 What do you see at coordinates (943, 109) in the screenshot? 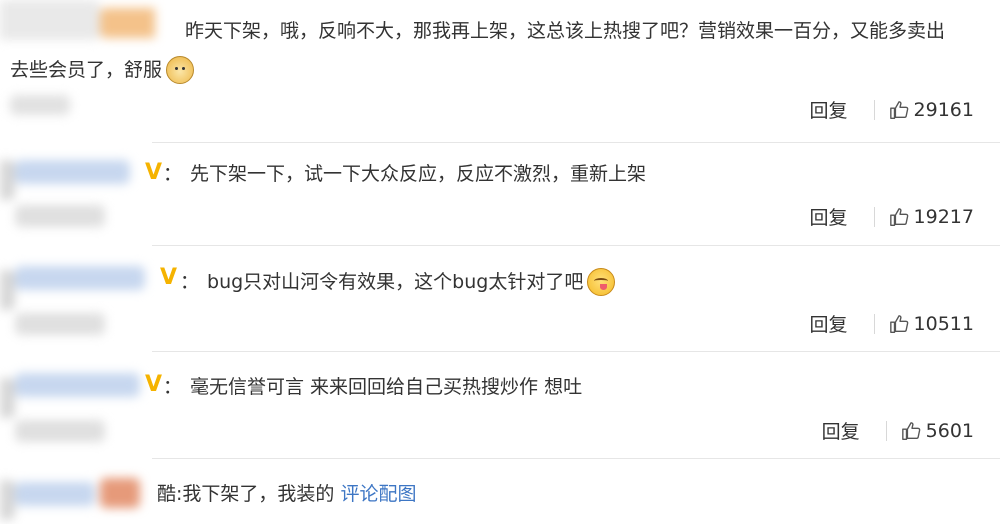
I see `like-count: 29161` at bounding box center [943, 109].